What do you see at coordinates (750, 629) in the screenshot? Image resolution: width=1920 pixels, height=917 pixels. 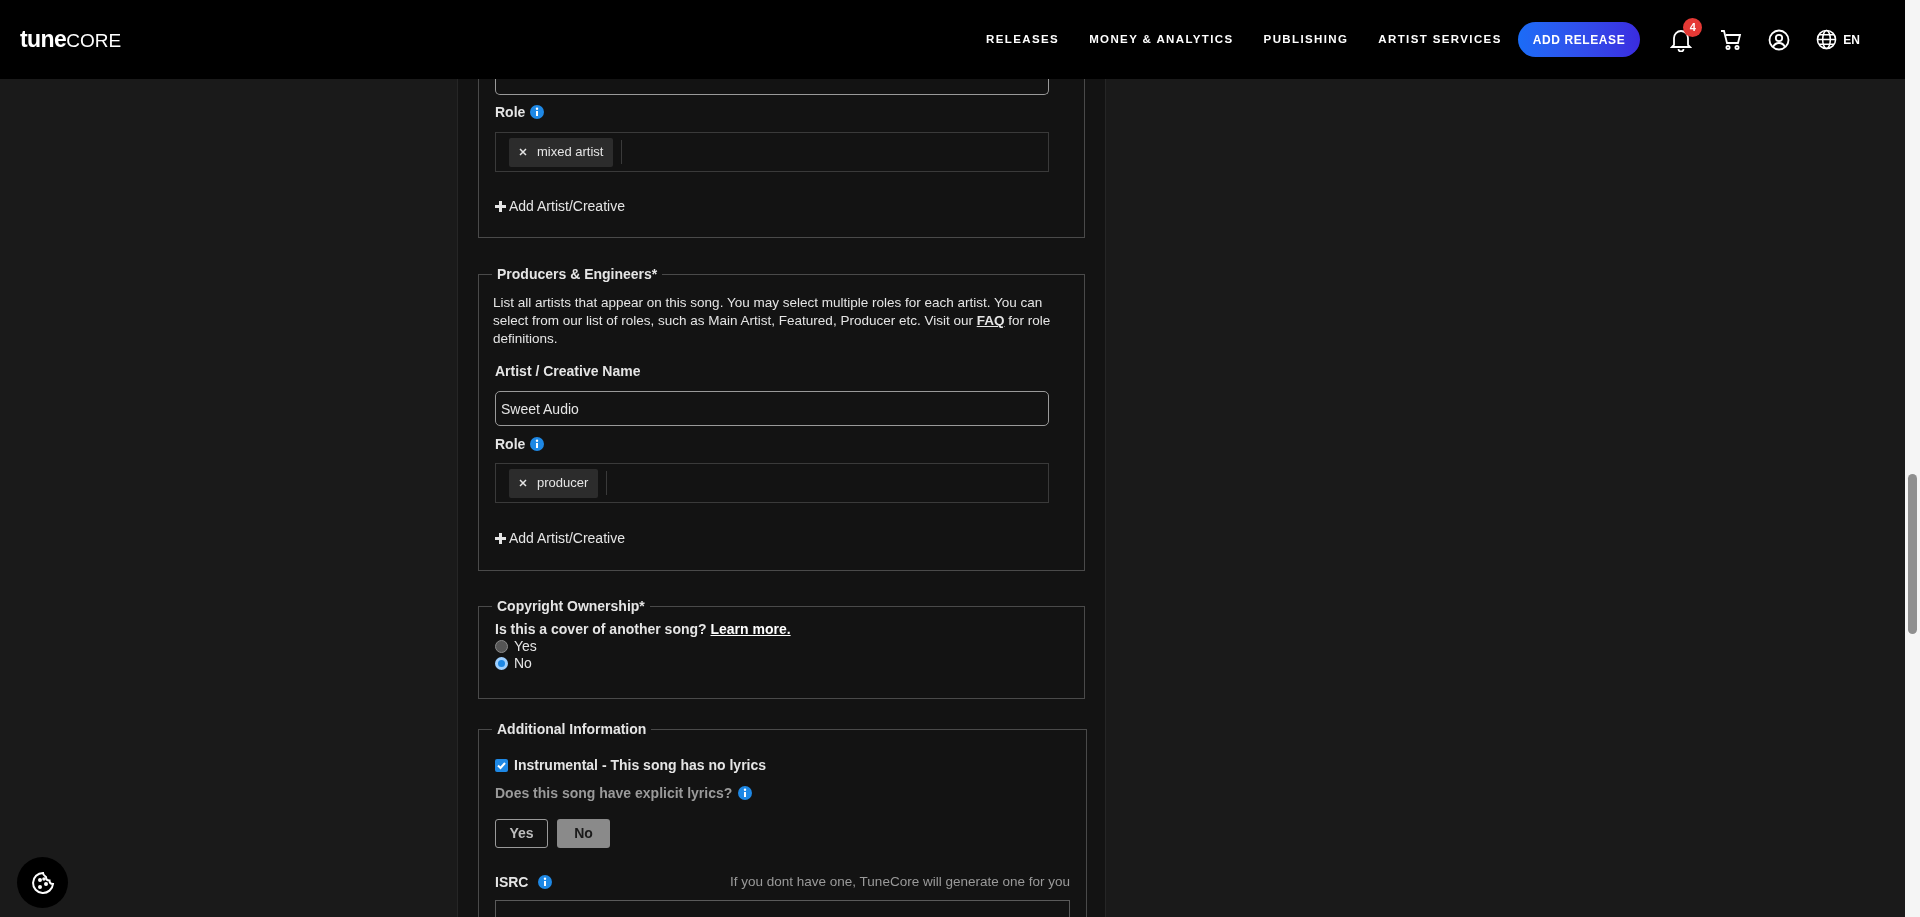 I see `learn-more-link: Learn more.` at bounding box center [750, 629].